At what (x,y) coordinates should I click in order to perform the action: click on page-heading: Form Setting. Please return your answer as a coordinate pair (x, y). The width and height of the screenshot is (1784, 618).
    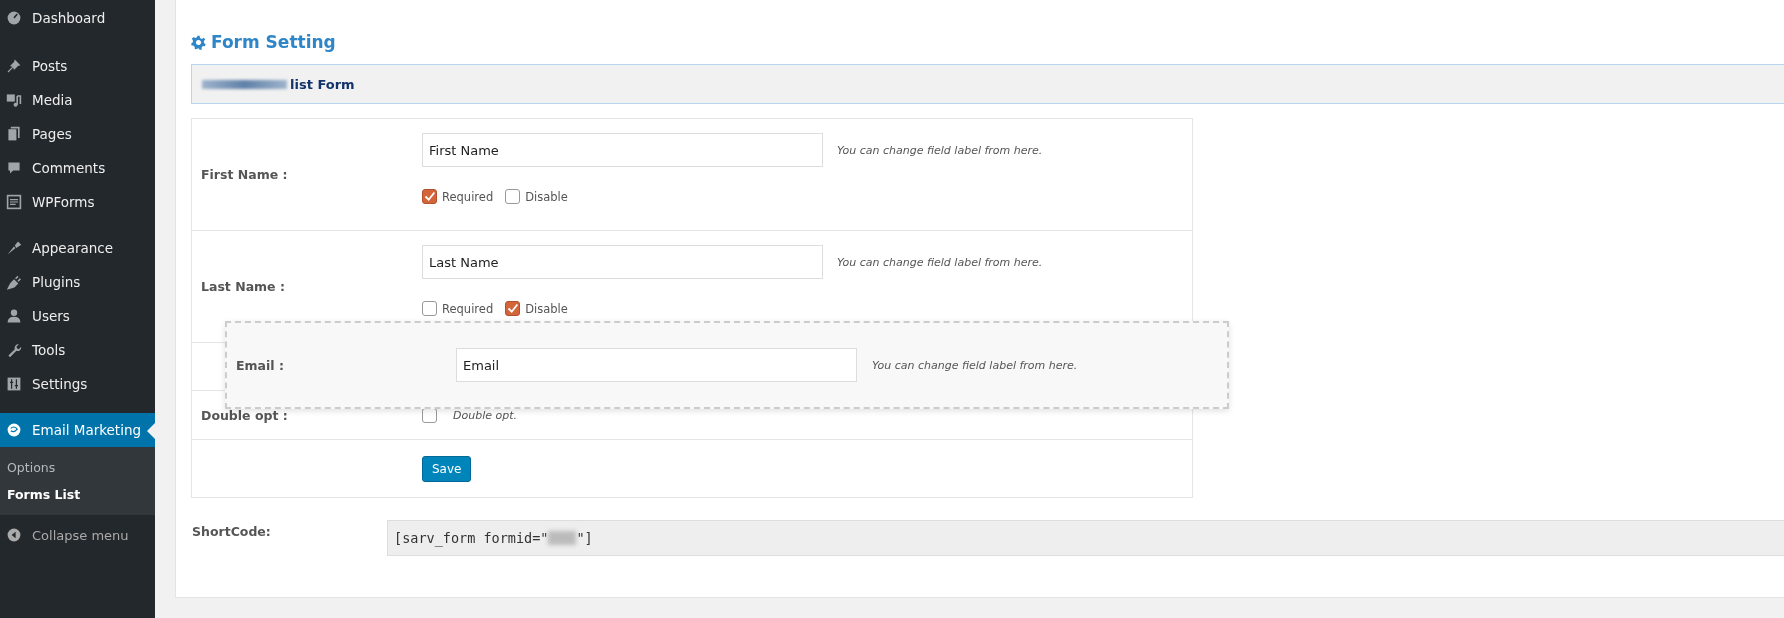
    Looking at the image, I should click on (273, 42).